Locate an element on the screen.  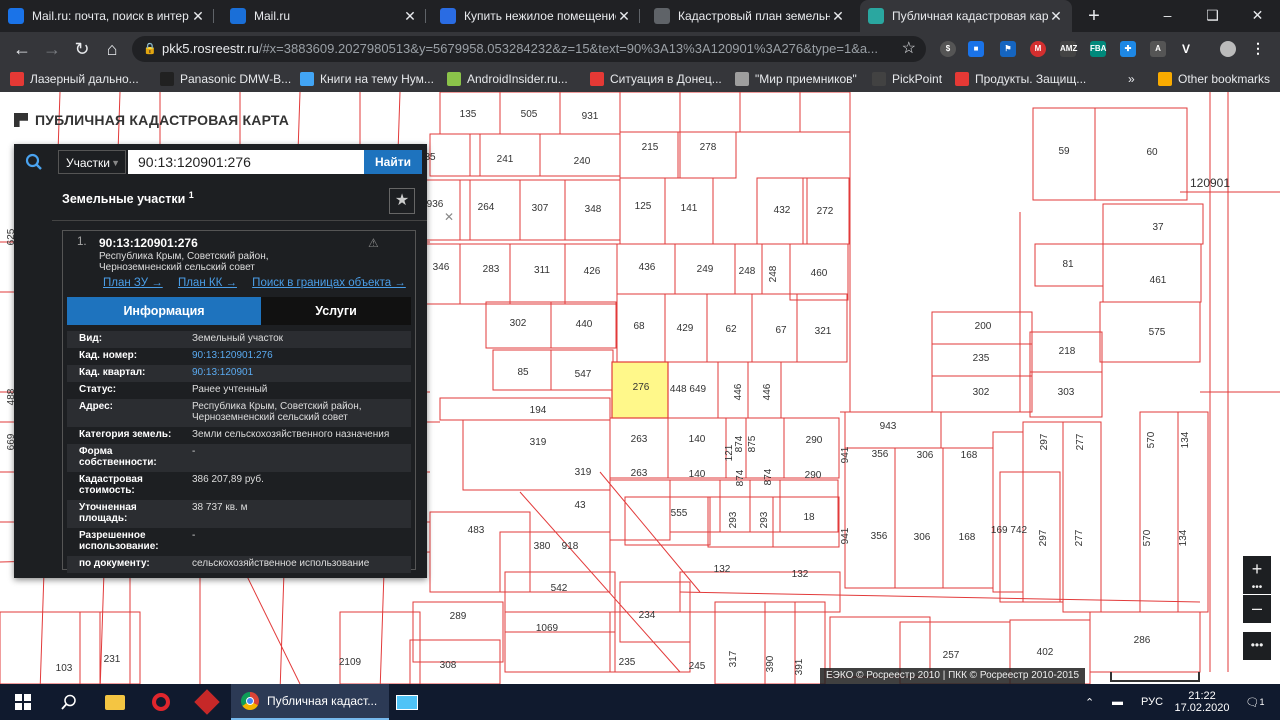
other-bookmarks-folder: Other bookmarks is located at coordinates (1214, 79).